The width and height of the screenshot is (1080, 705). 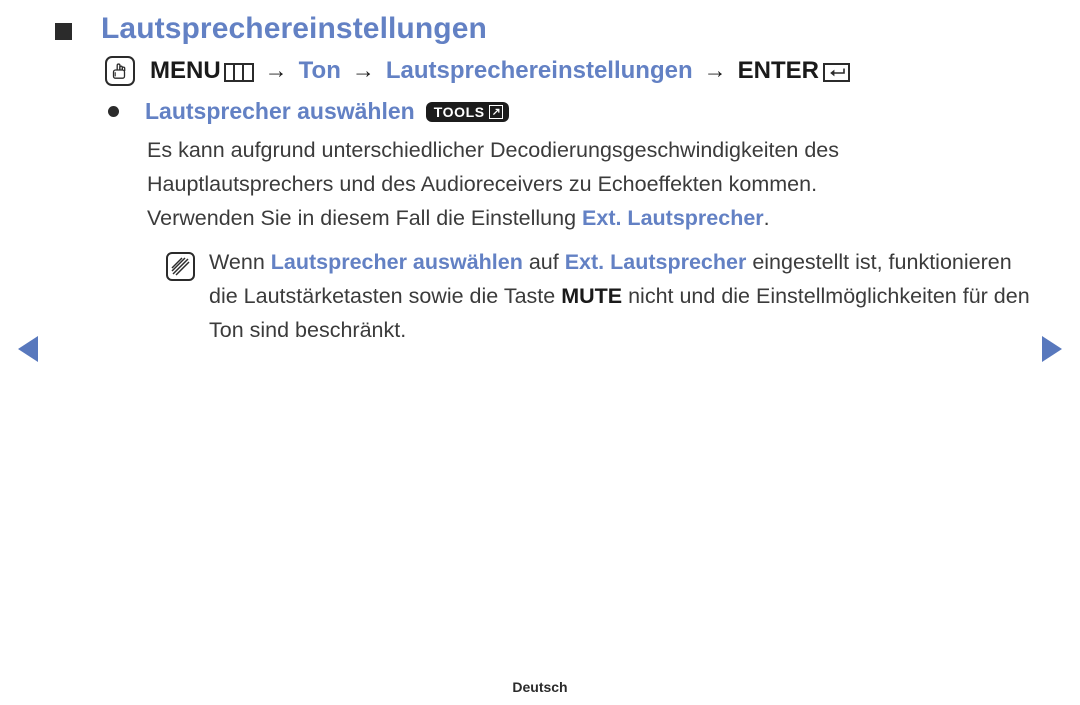 I want to click on menu-columns-icon, so click(x=238, y=72).